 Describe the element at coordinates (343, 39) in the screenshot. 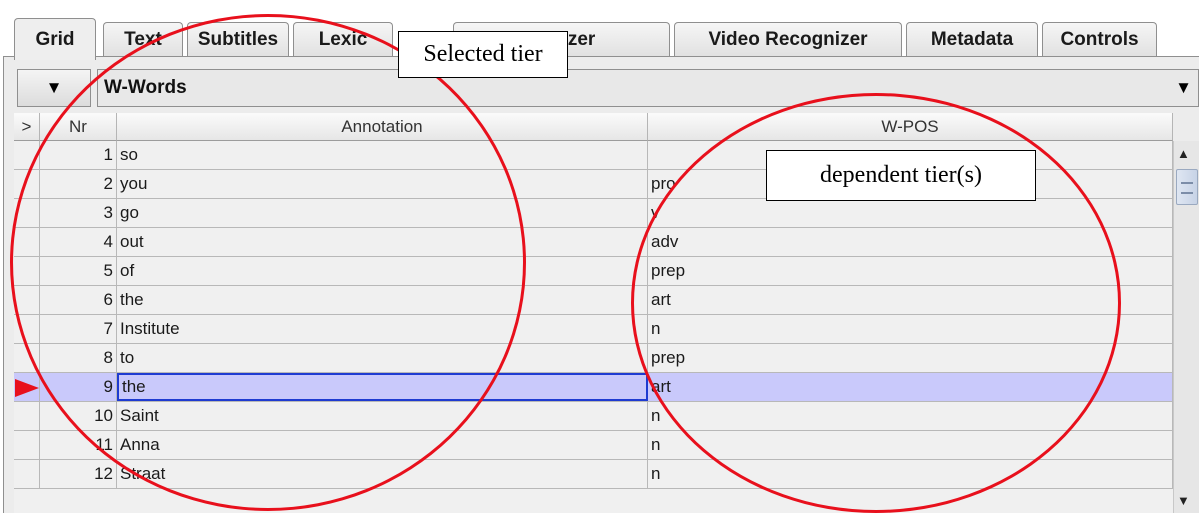

I see `tab-lexic: Lexic` at that location.